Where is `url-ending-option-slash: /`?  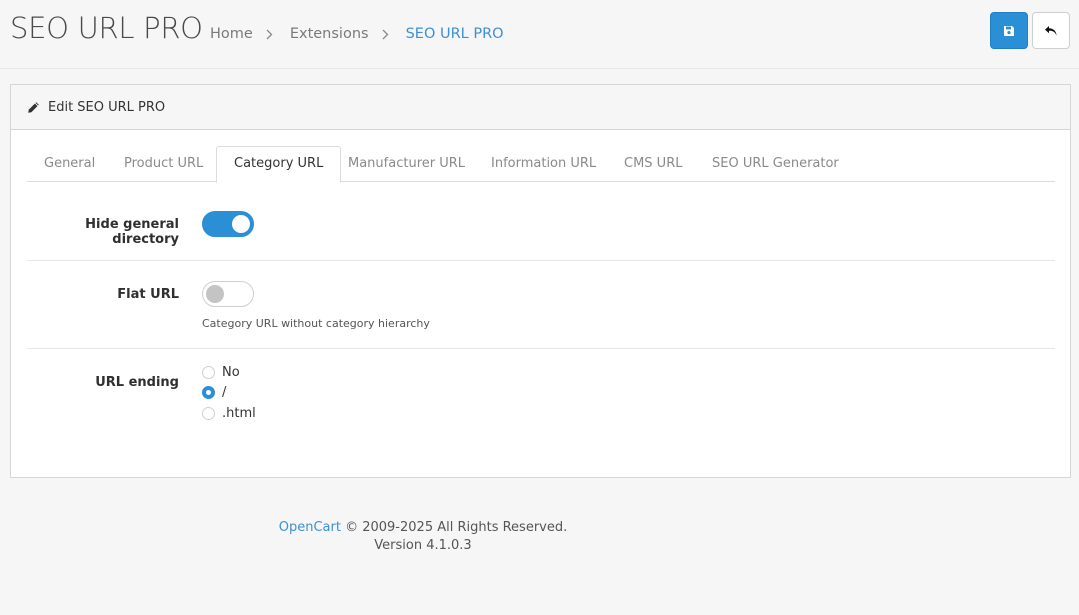 url-ending-option-slash: / is located at coordinates (214, 392).